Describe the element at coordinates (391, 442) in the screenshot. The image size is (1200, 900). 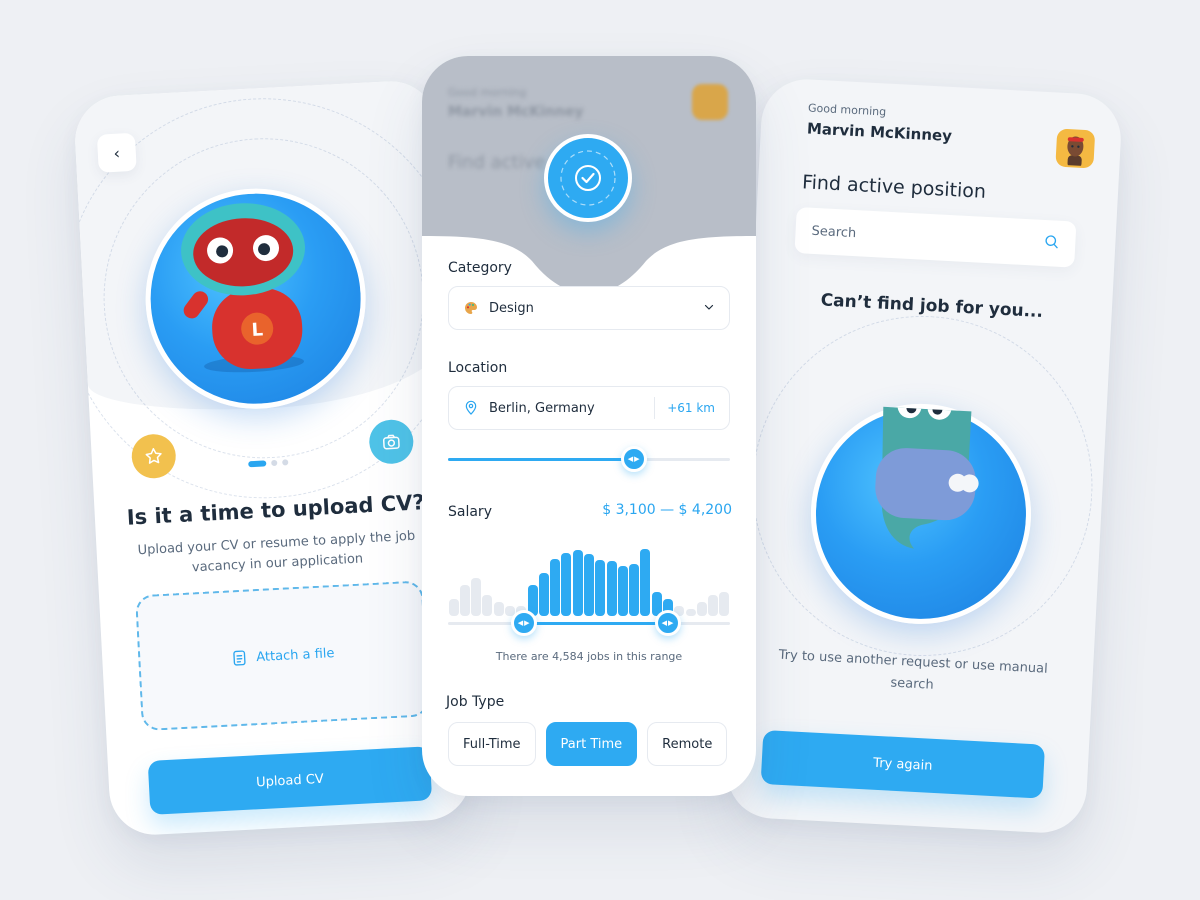
I see `camera-icon` at that location.